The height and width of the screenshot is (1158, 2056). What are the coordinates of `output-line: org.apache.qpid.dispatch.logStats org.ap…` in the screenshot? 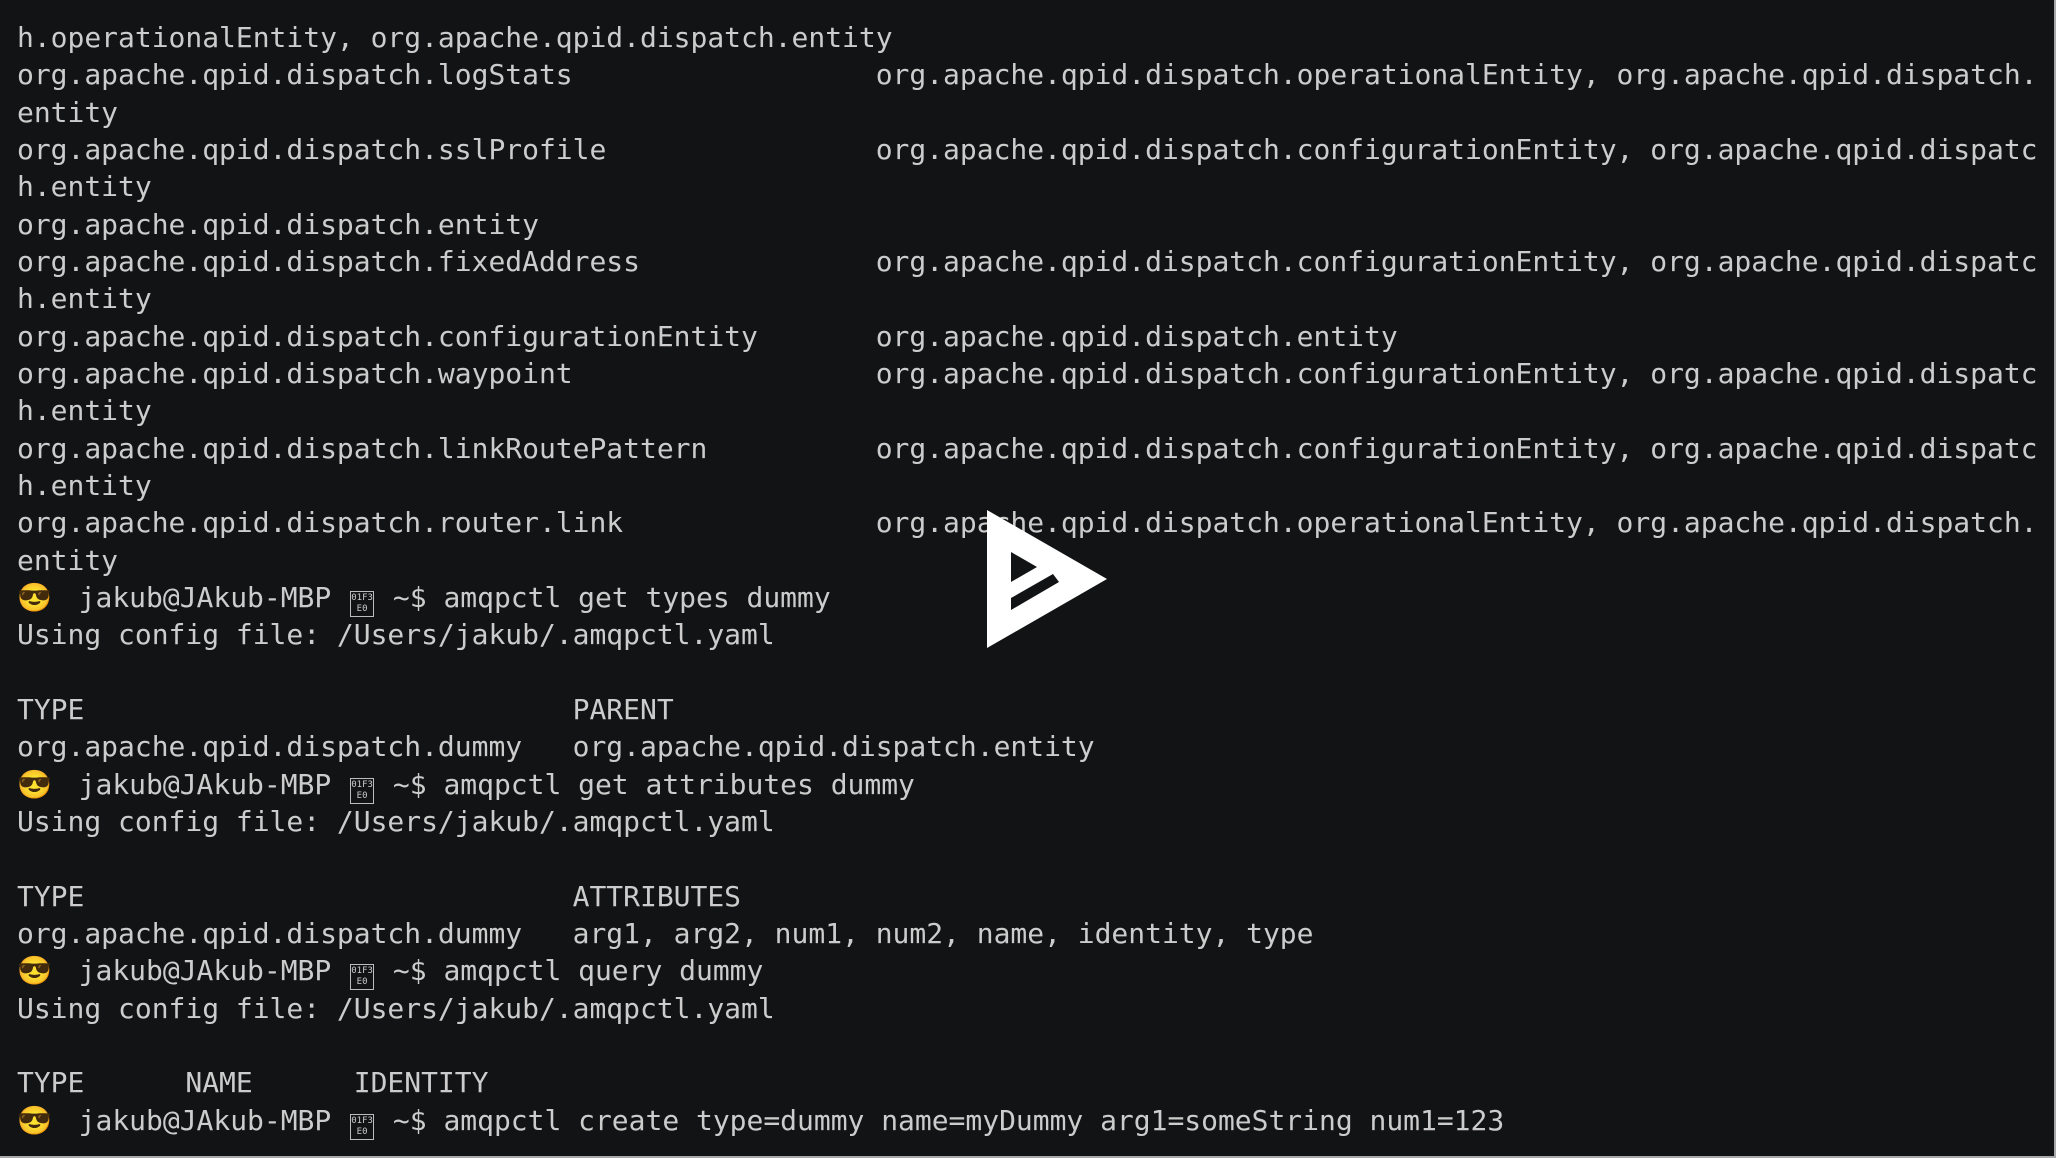 It's located at (1027, 75).